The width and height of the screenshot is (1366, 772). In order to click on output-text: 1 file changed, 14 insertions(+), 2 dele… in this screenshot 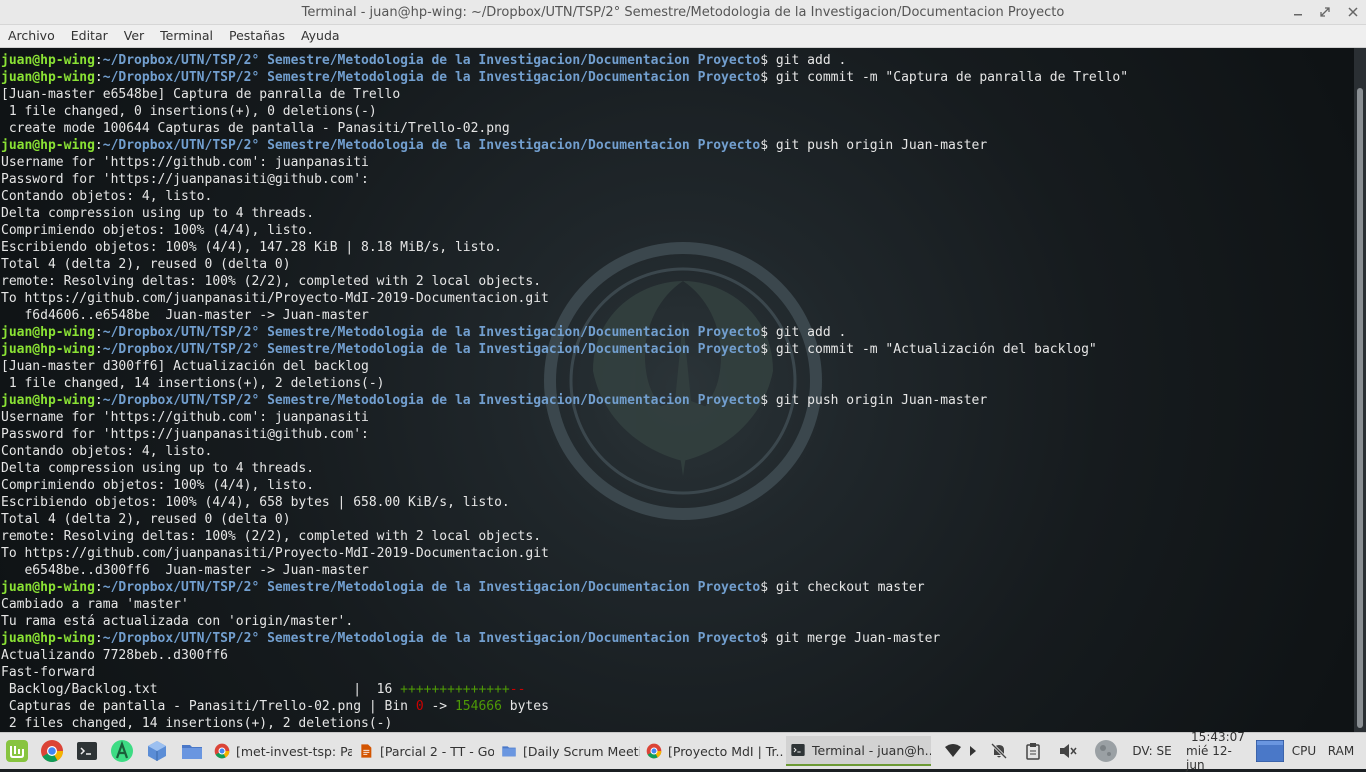, I will do `click(193, 383)`.